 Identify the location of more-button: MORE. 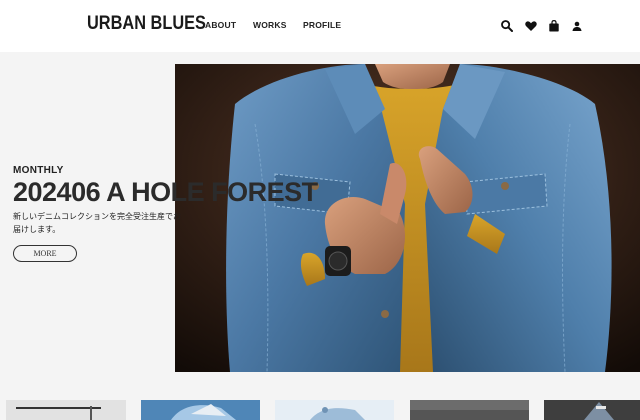
(45, 253).